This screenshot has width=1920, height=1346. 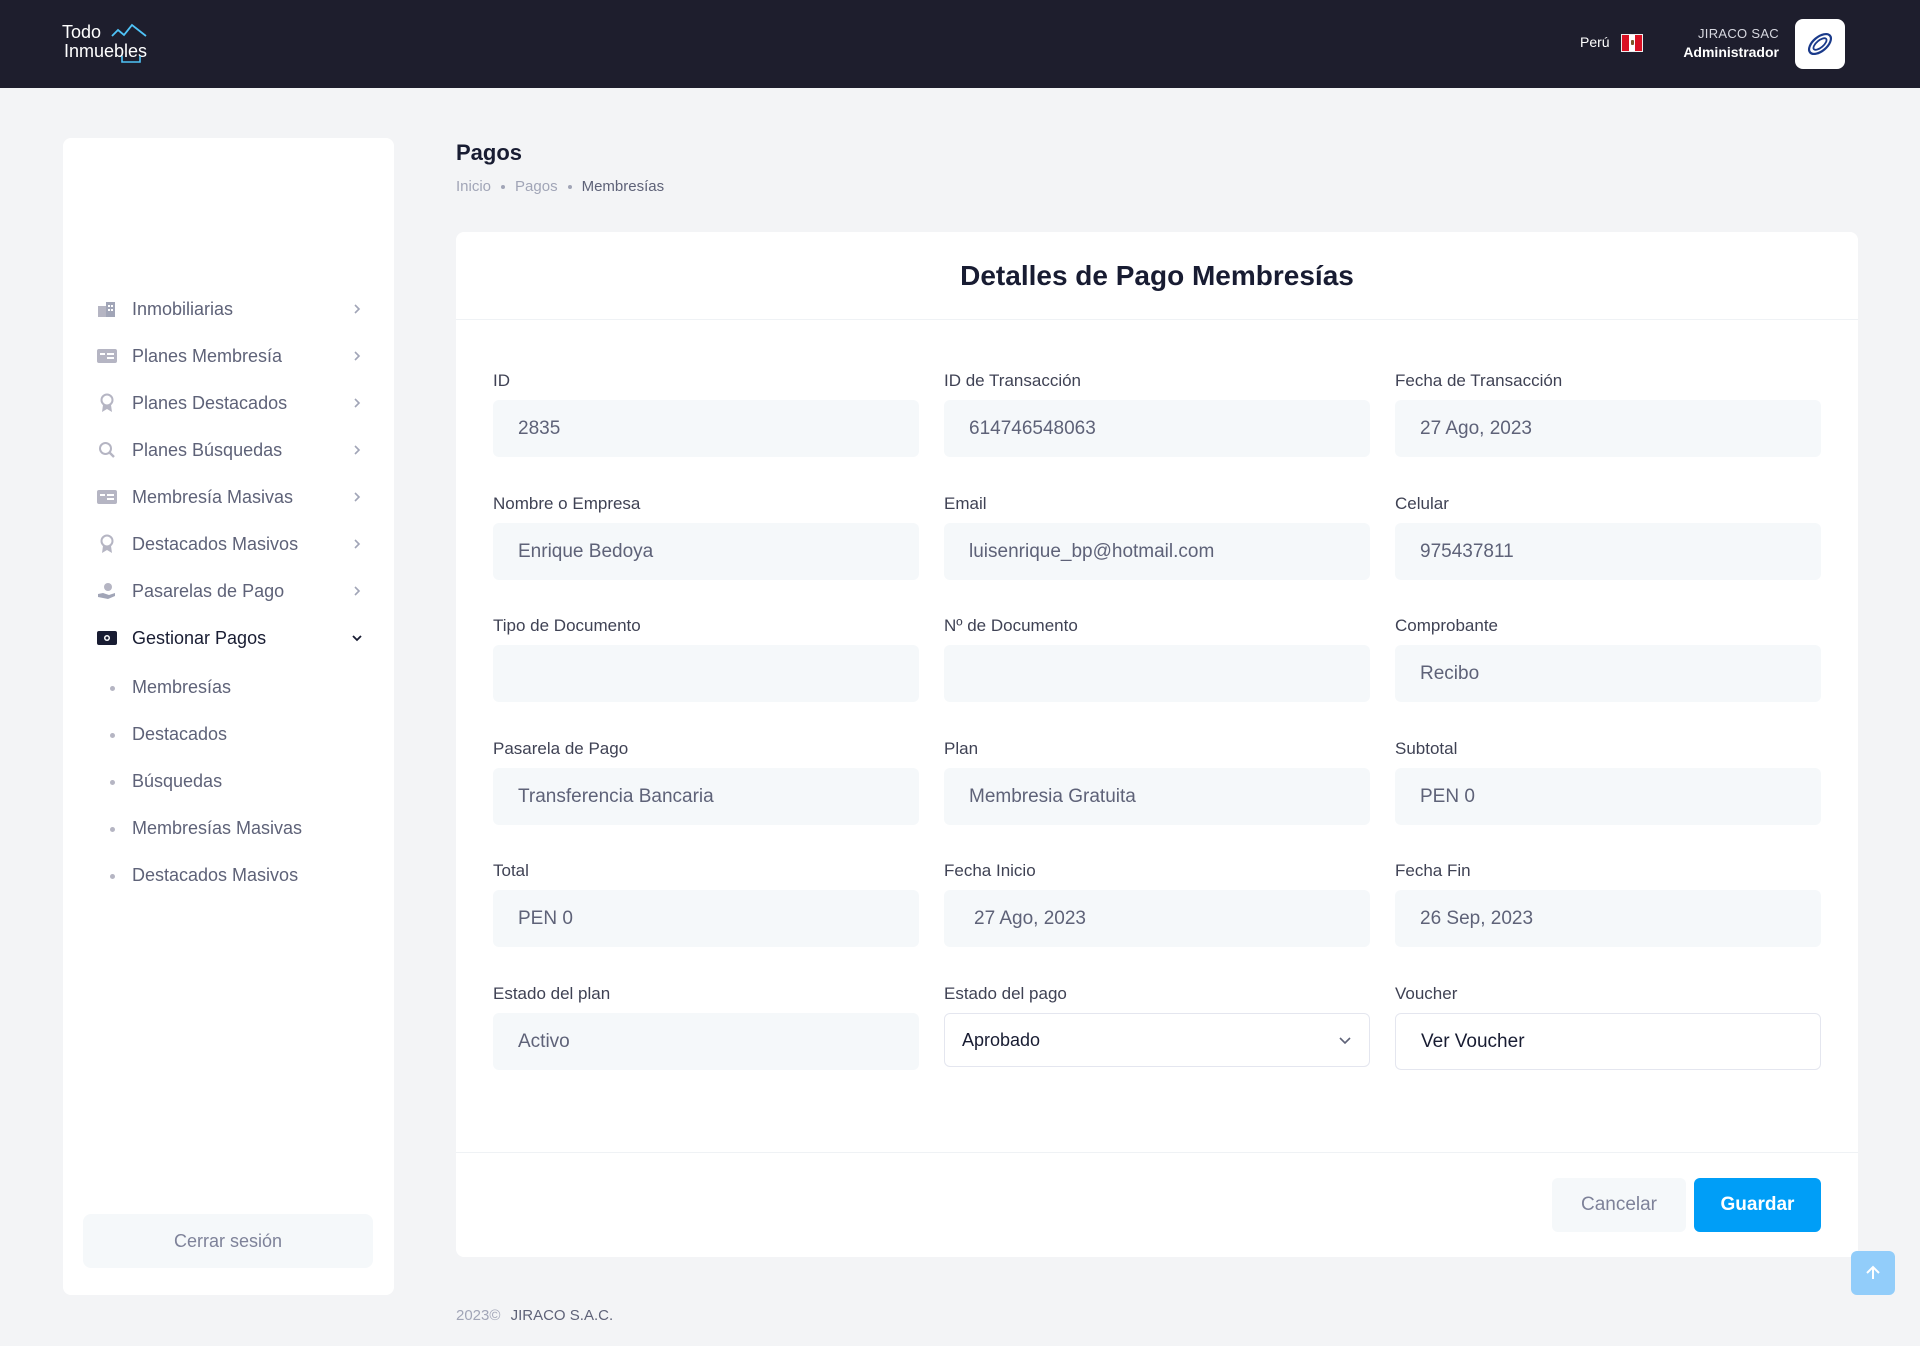 I want to click on subtotal-input: PEN 0, so click(x=1608, y=796).